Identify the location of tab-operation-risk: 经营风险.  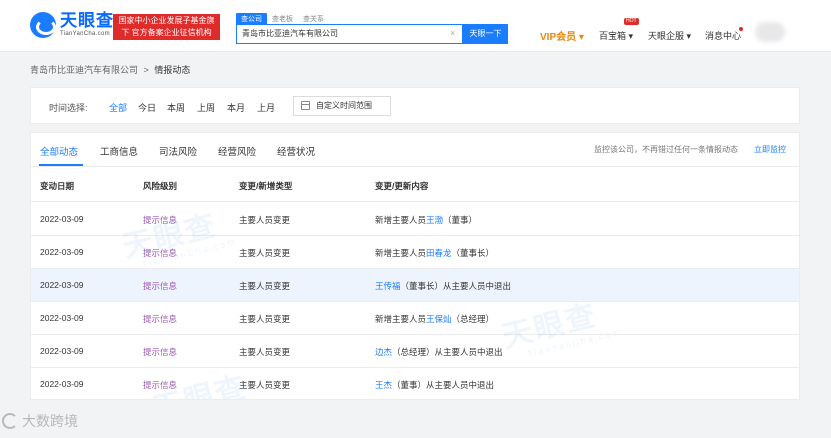
(237, 151).